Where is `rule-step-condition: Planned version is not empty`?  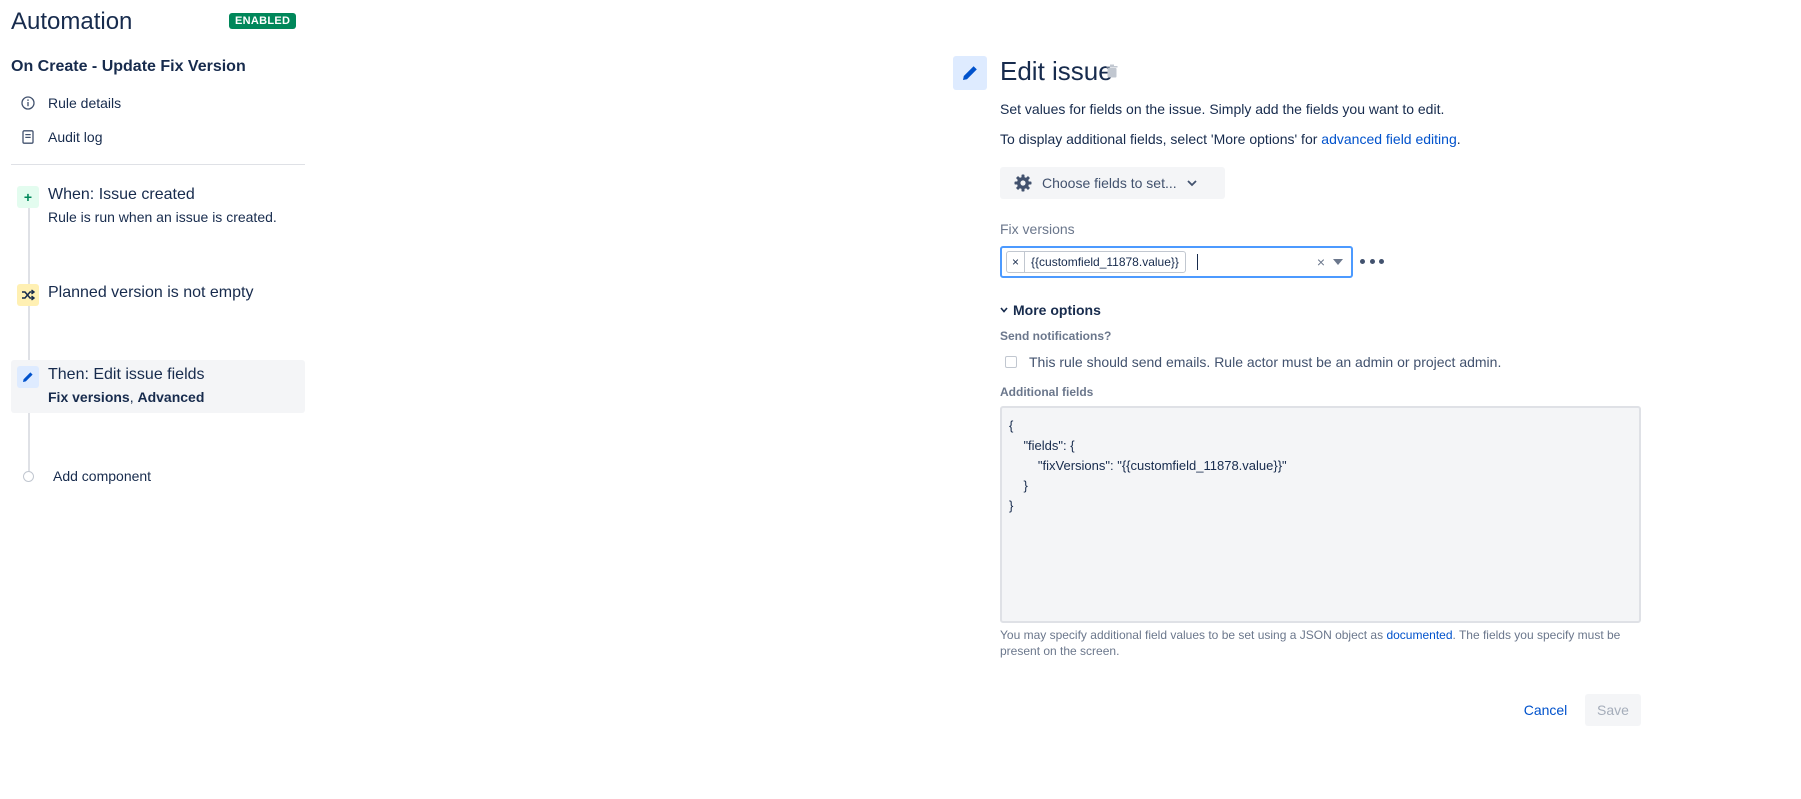
rule-step-condition: Planned version is not empty is located at coordinates (158, 295).